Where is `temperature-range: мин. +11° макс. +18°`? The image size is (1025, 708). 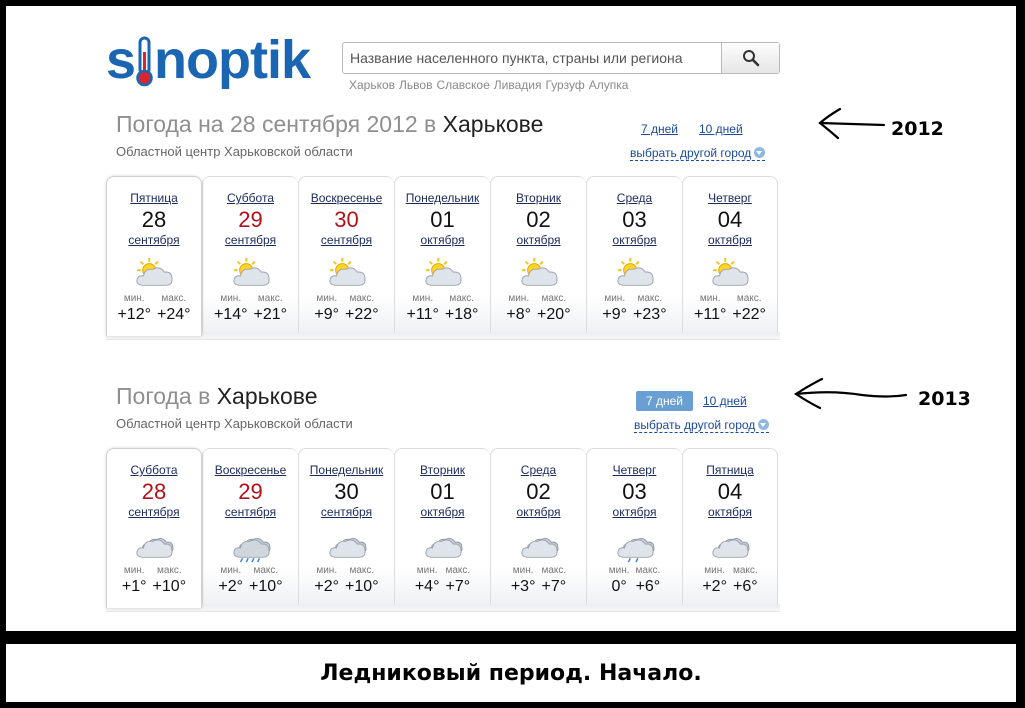 temperature-range: мин. +11° макс. +18° is located at coordinates (442, 308).